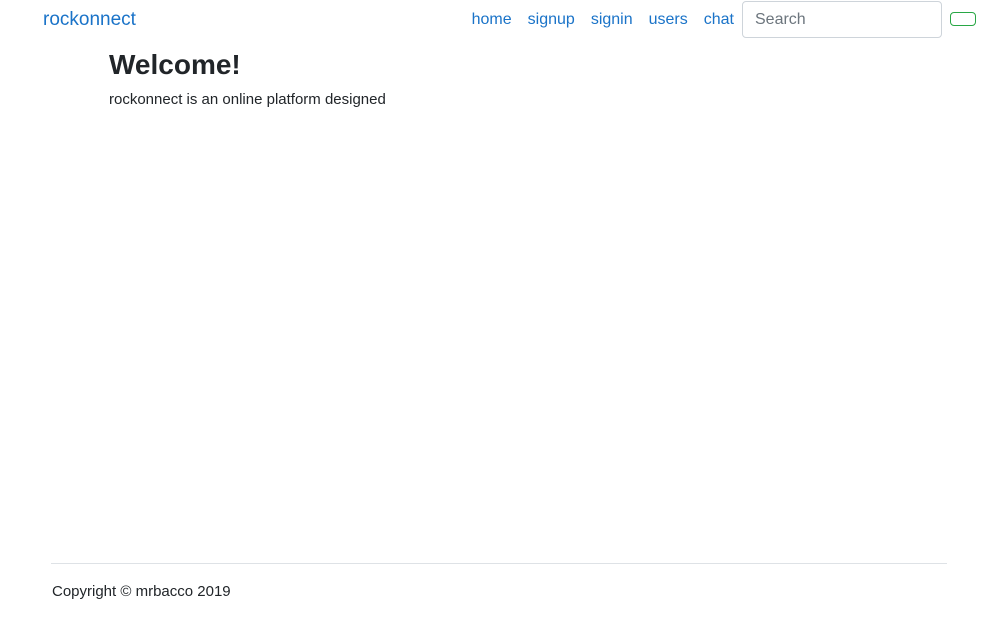 The width and height of the screenshot is (986, 626). I want to click on search-input, so click(842, 19).